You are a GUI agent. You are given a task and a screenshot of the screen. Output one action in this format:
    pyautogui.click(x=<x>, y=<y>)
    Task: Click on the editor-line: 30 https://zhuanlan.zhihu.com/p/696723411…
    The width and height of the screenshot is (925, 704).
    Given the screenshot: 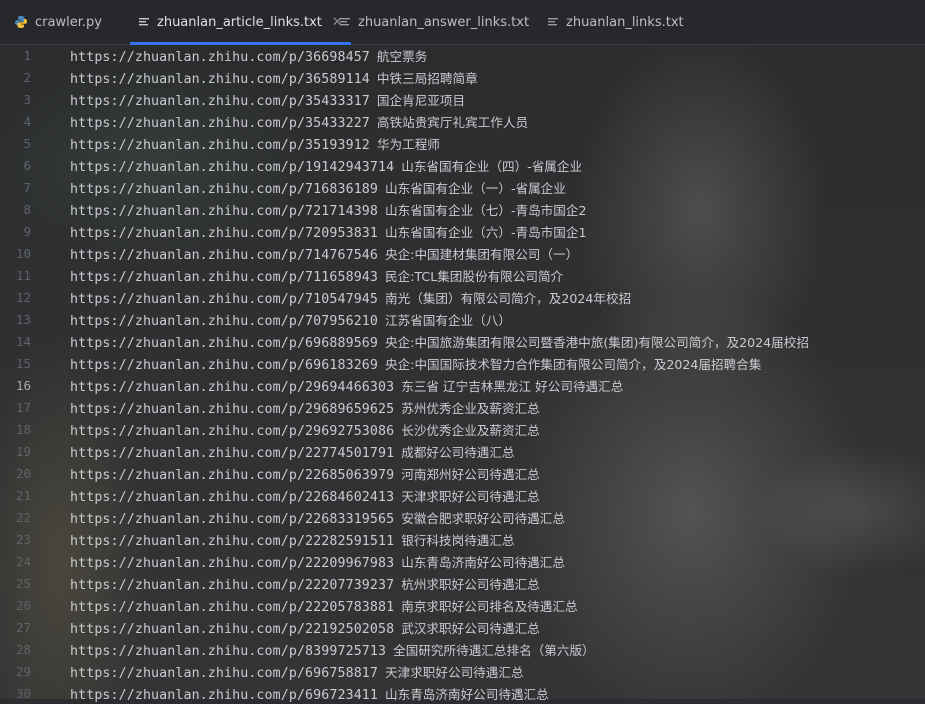 What is the action you would take?
    pyautogui.click(x=462, y=693)
    